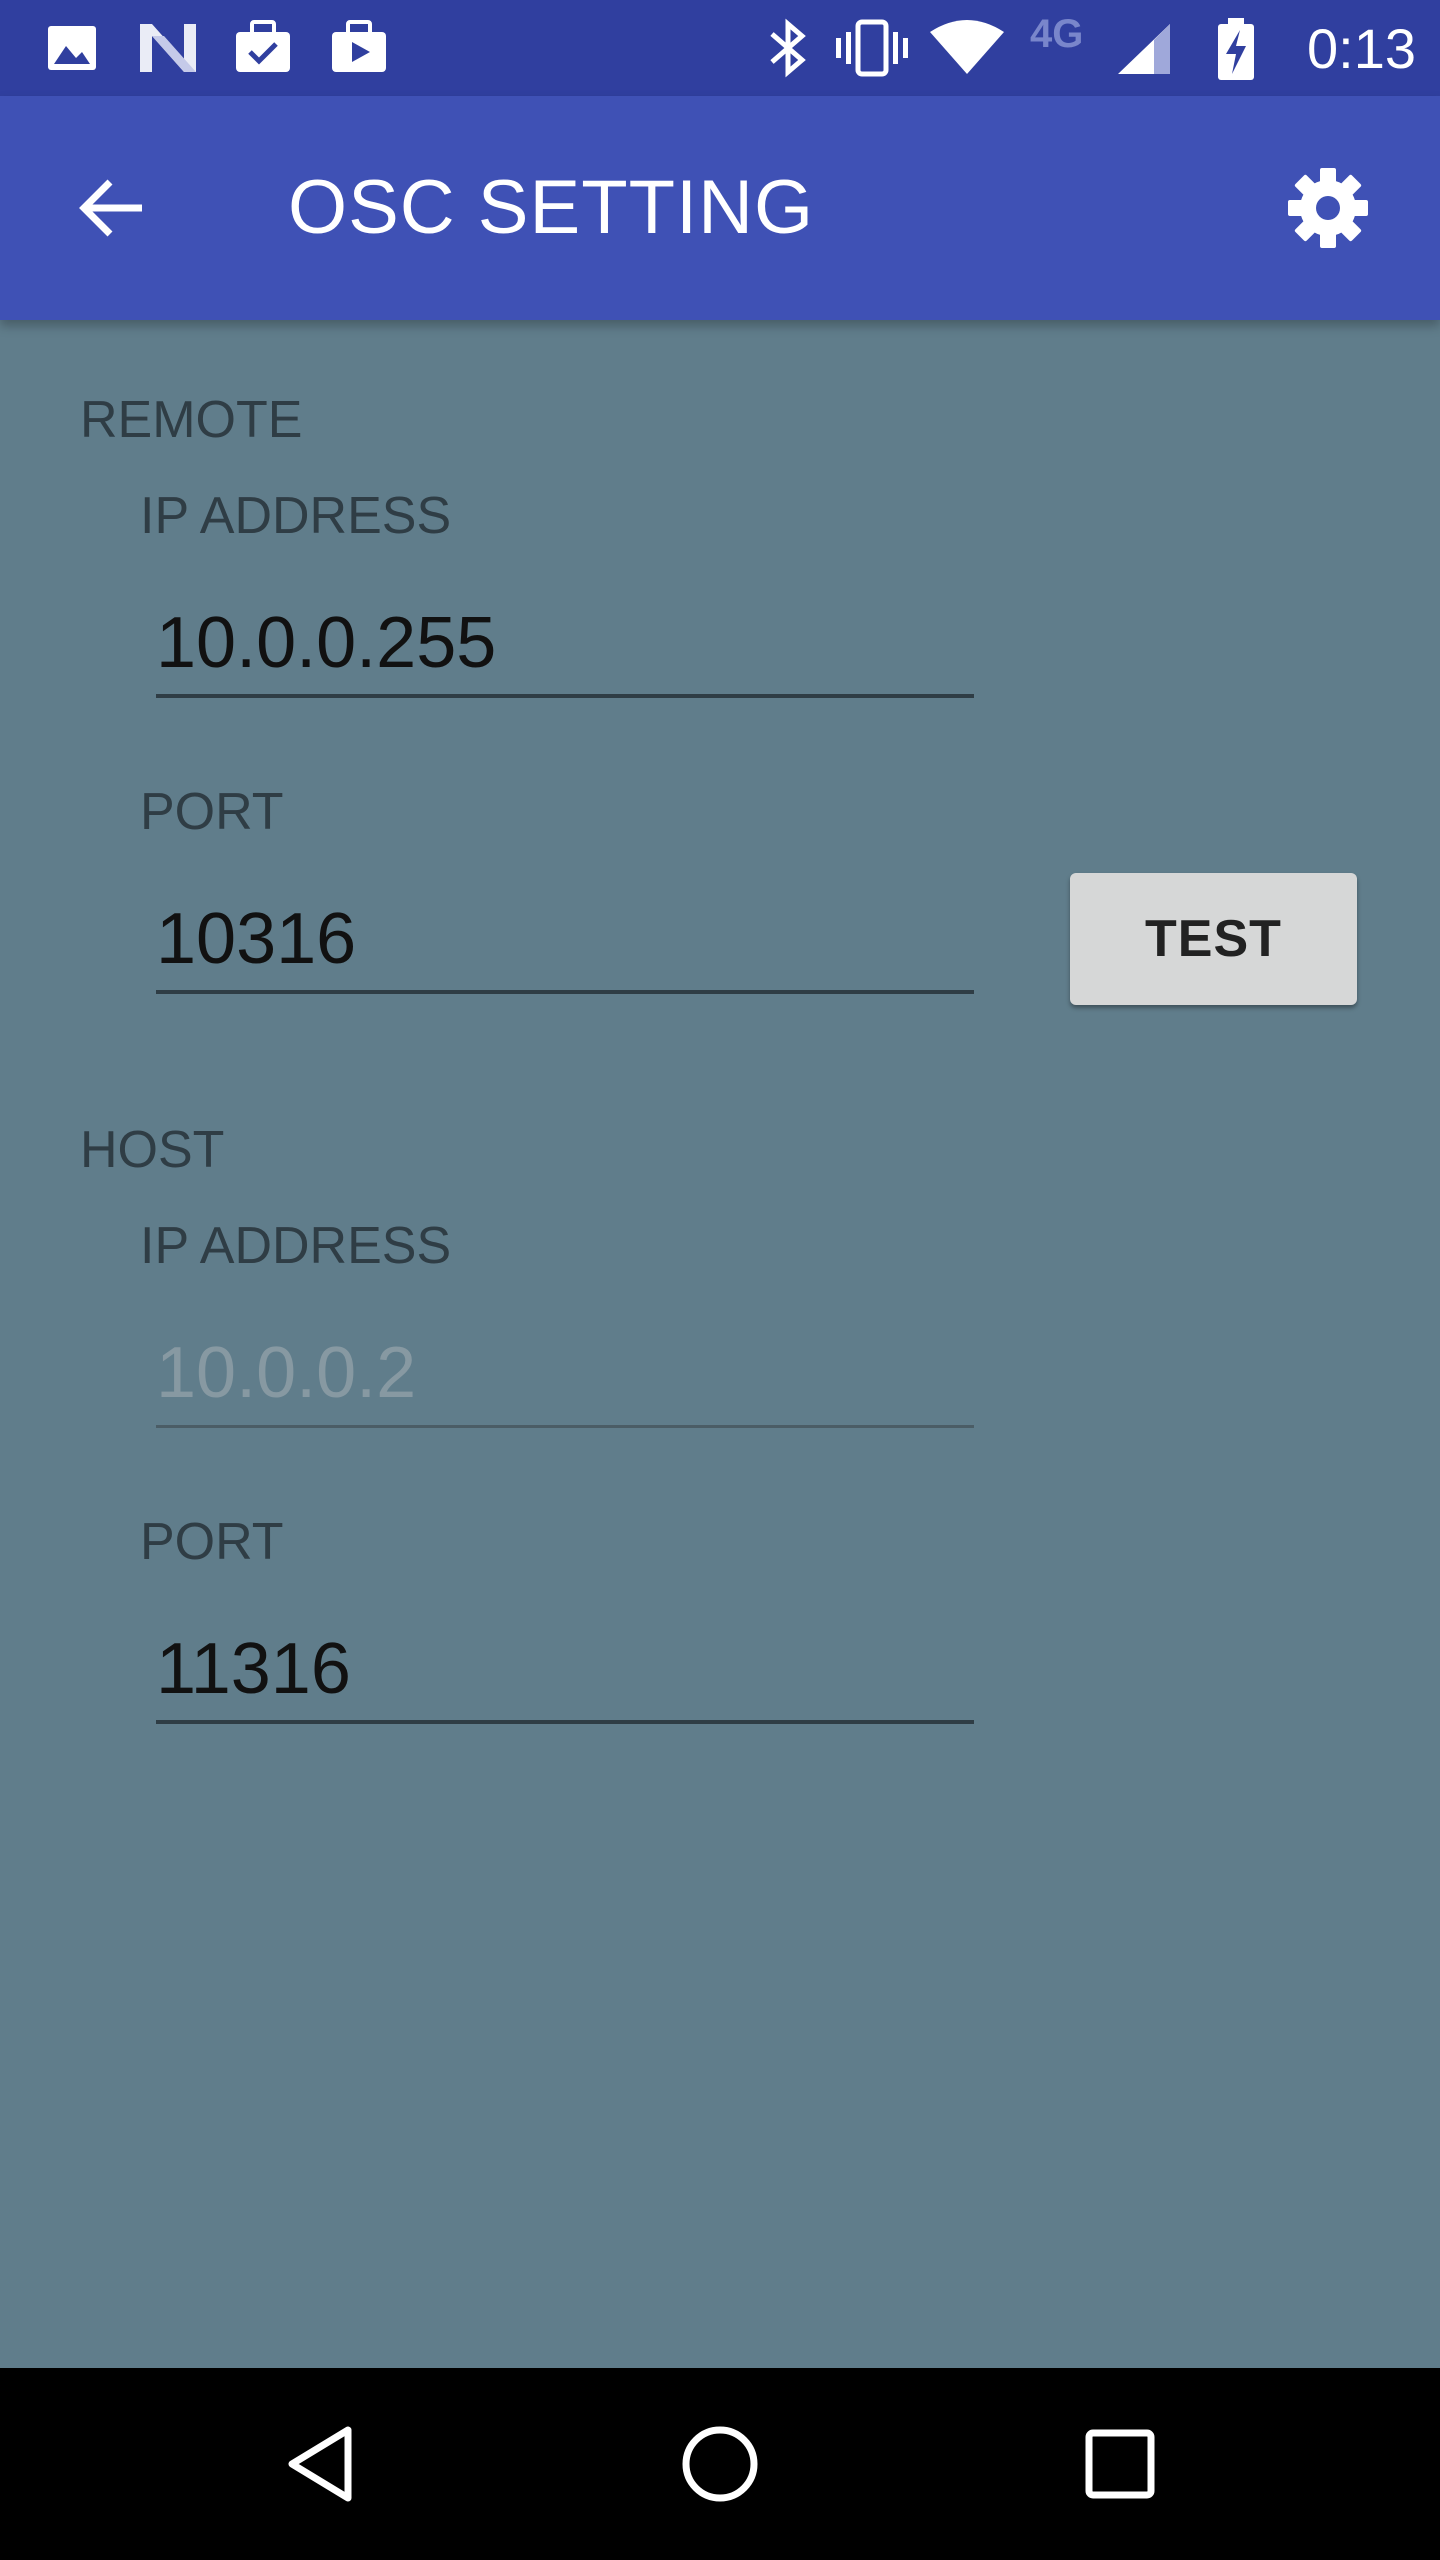  Describe the element at coordinates (212, 1542) in the screenshot. I see `host-port-label: PORT` at that location.